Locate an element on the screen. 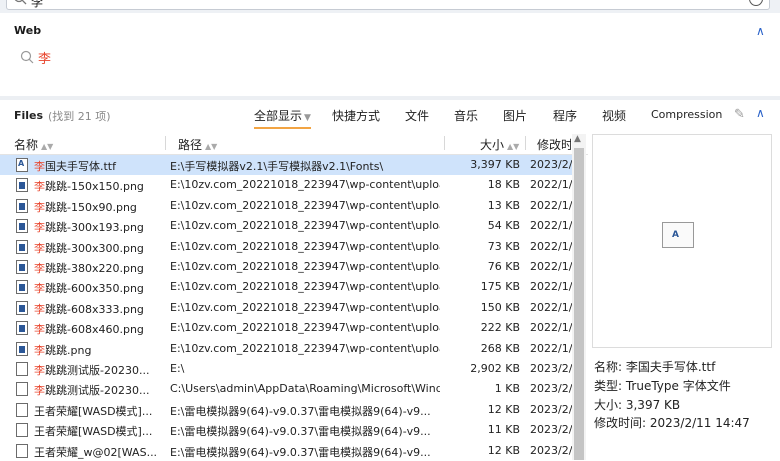 This screenshot has width=780, height=461. file-size: 54 KB is located at coordinates (503, 226).